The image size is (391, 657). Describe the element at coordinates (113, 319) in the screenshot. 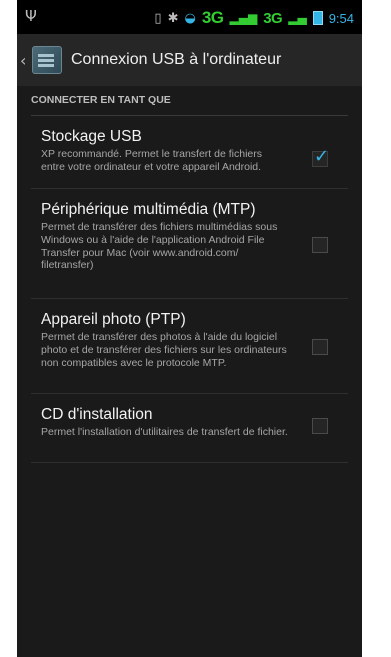

I see `option-title: Appareil photo (PTP)` at that location.